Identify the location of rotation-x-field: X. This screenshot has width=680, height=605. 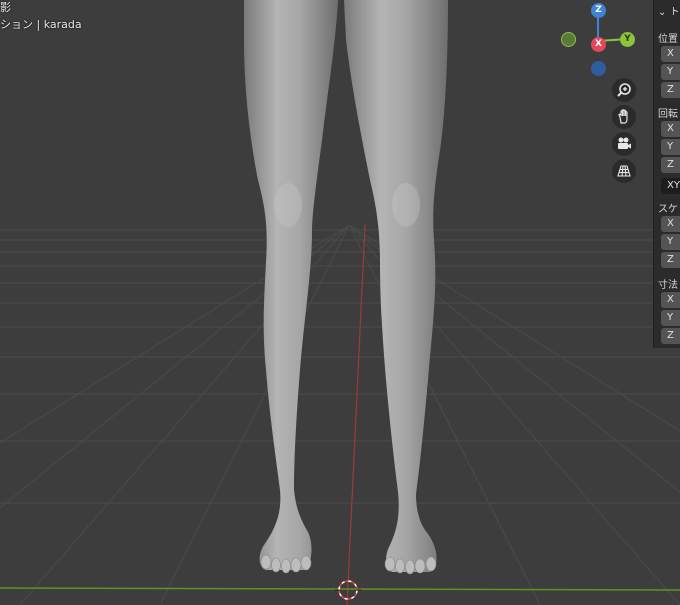
(670, 129).